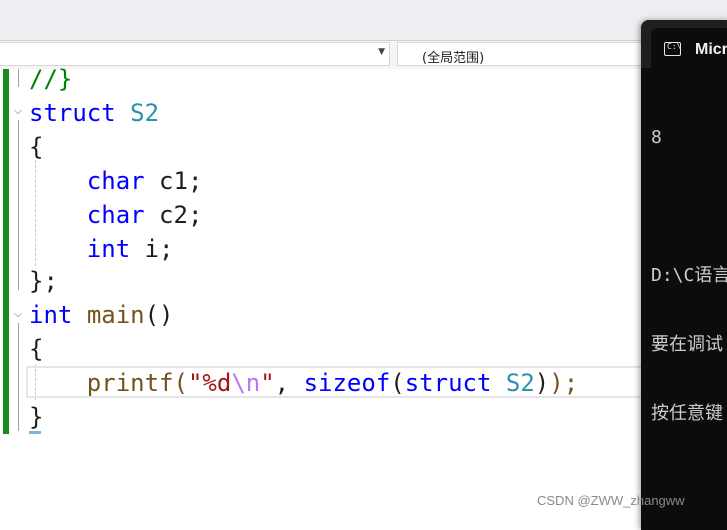 This screenshot has height=530, width=727. Describe the element at coordinates (687, 413) in the screenshot. I see `console-output-line: 按任意键` at that location.